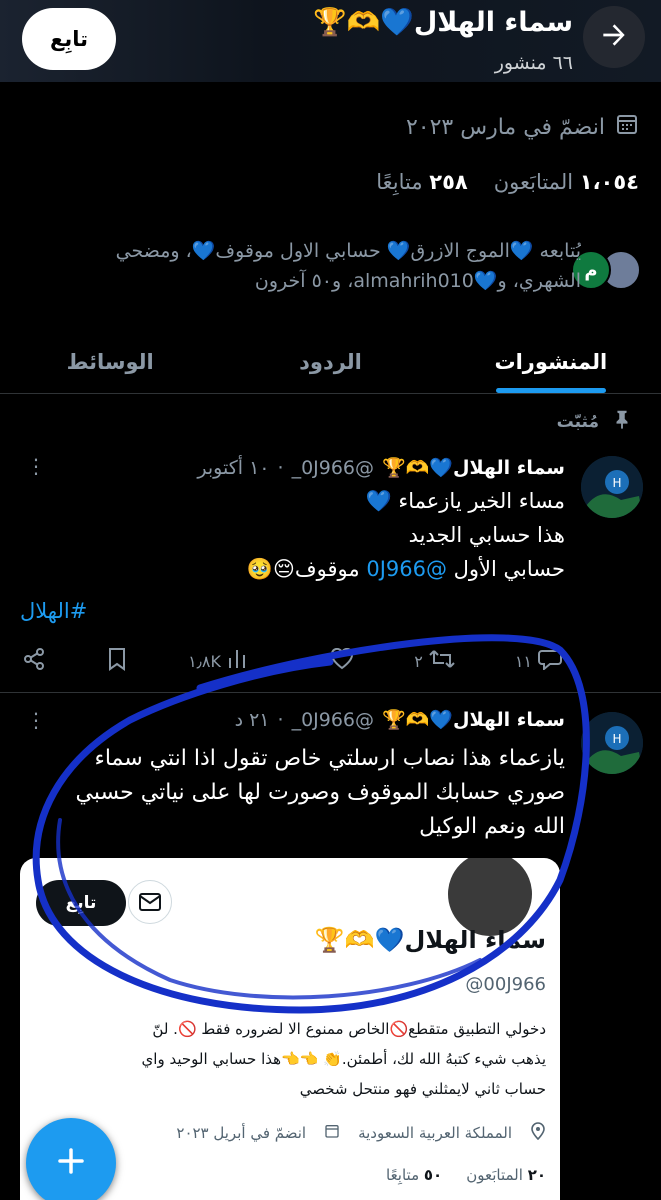 The height and width of the screenshot is (1200, 661). Describe the element at coordinates (233, 468) in the screenshot. I see `tweet-timestamp: ١٠ أكتوبر` at that location.